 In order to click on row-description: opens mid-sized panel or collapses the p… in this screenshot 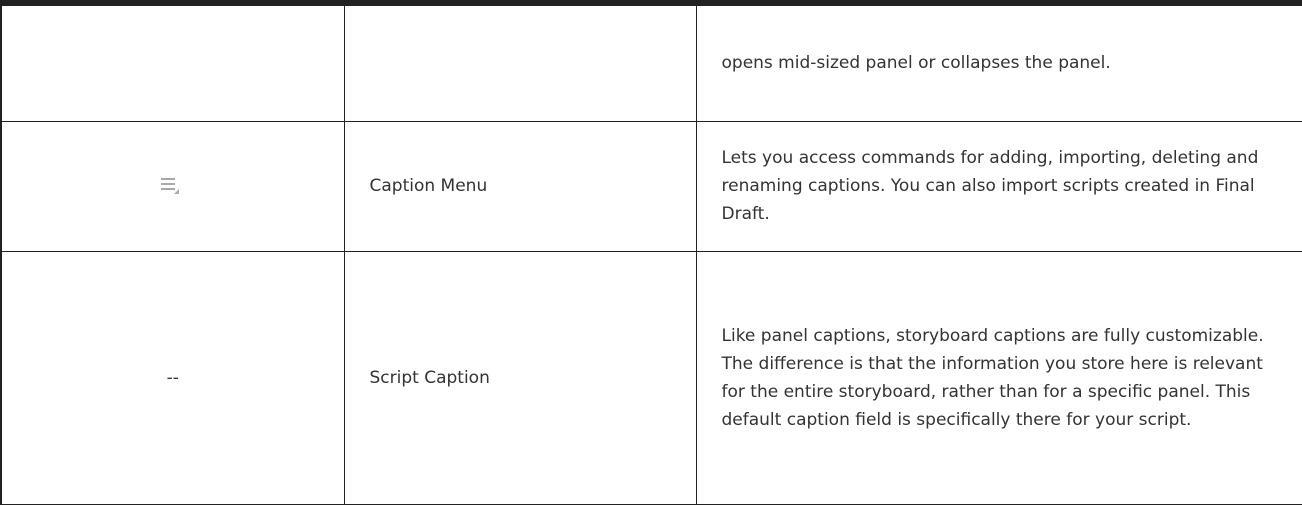, I will do `click(916, 63)`.